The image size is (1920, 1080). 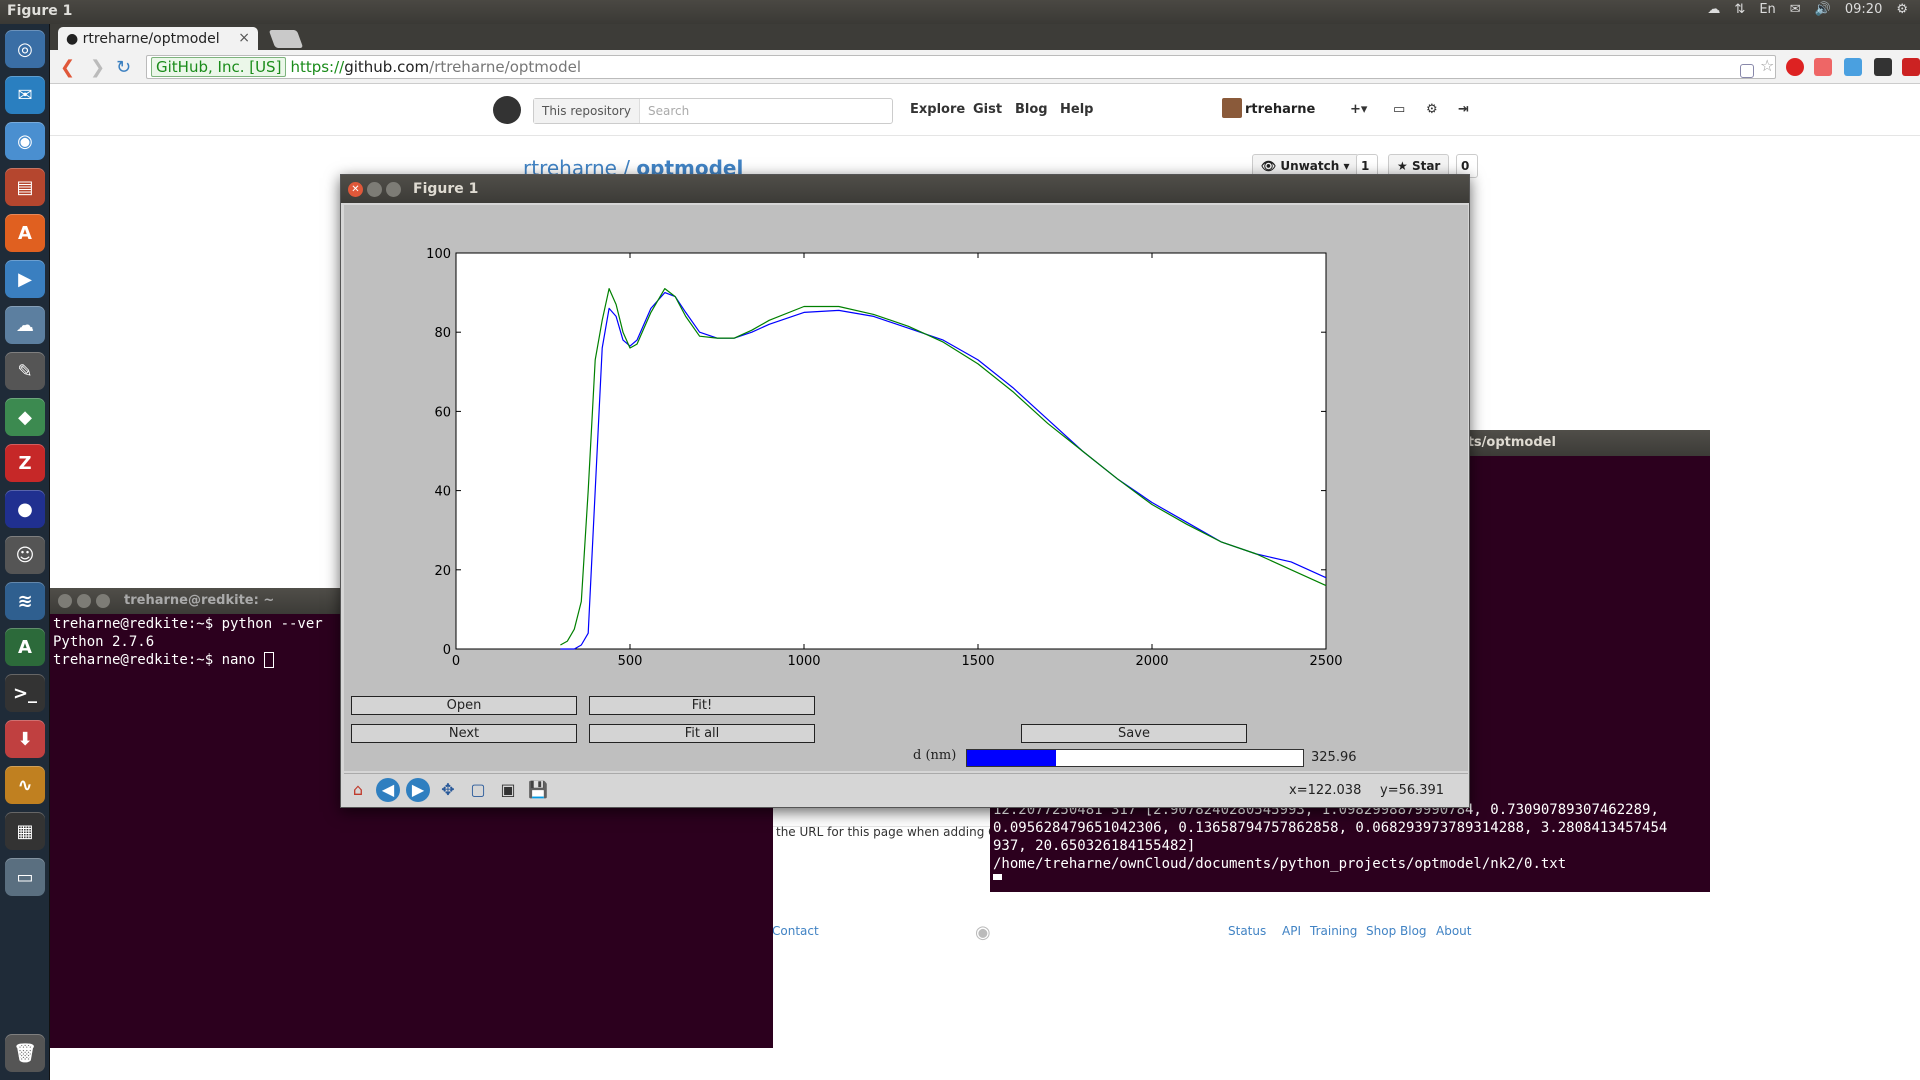 I want to click on search-placeholder: Search, so click(x=669, y=111).